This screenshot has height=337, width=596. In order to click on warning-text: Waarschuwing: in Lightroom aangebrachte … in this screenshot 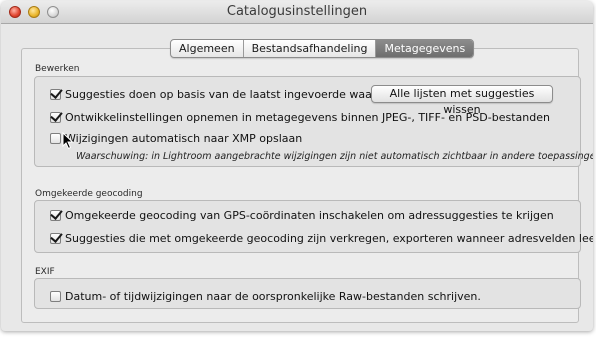, I will do `click(334, 156)`.